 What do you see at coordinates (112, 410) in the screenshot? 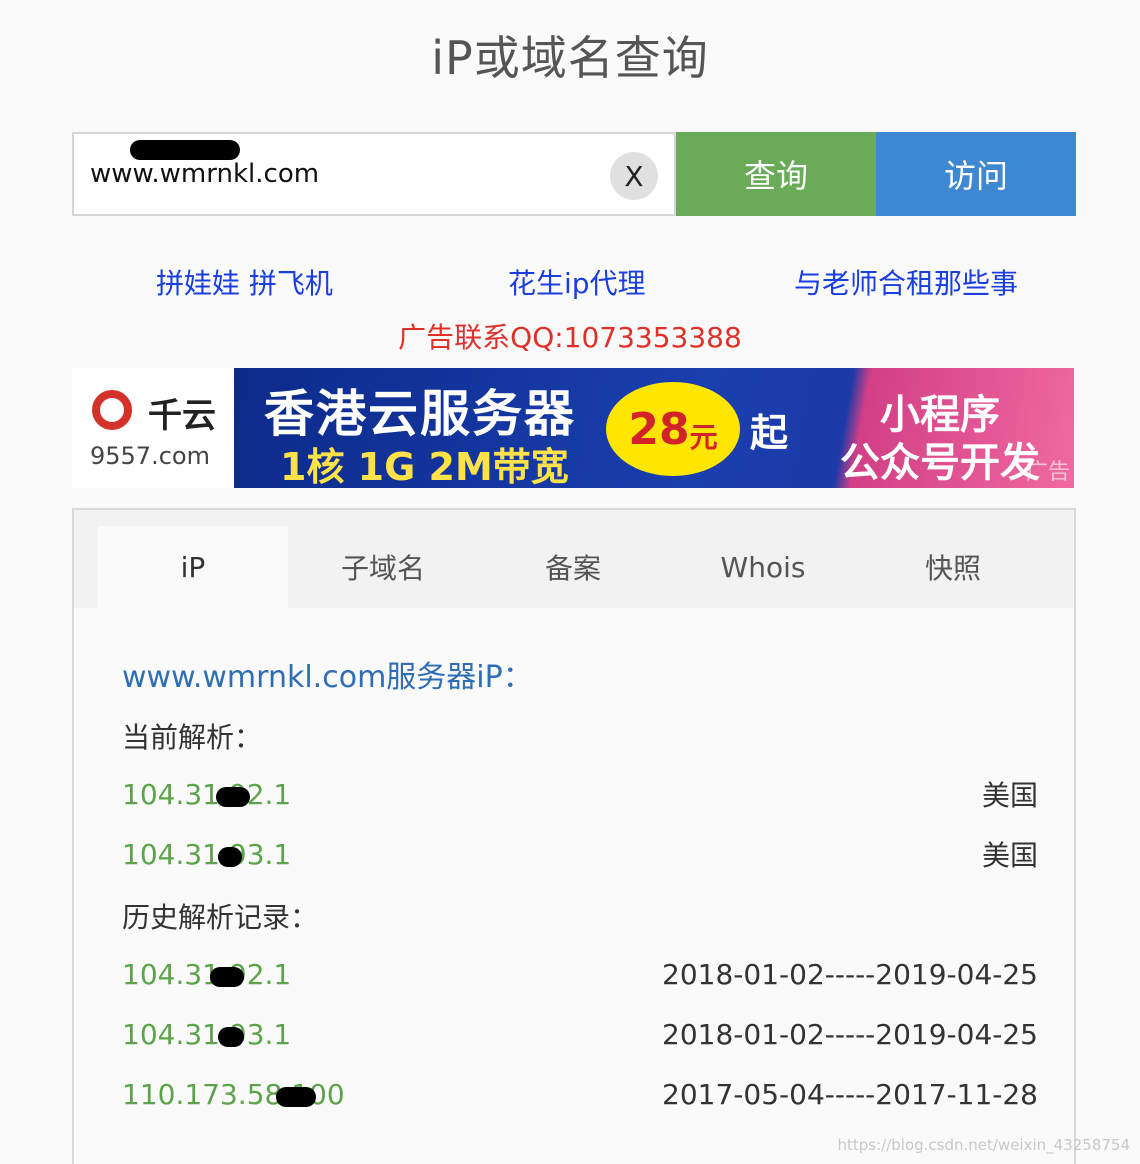
I see `cloud-logo-icon` at bounding box center [112, 410].